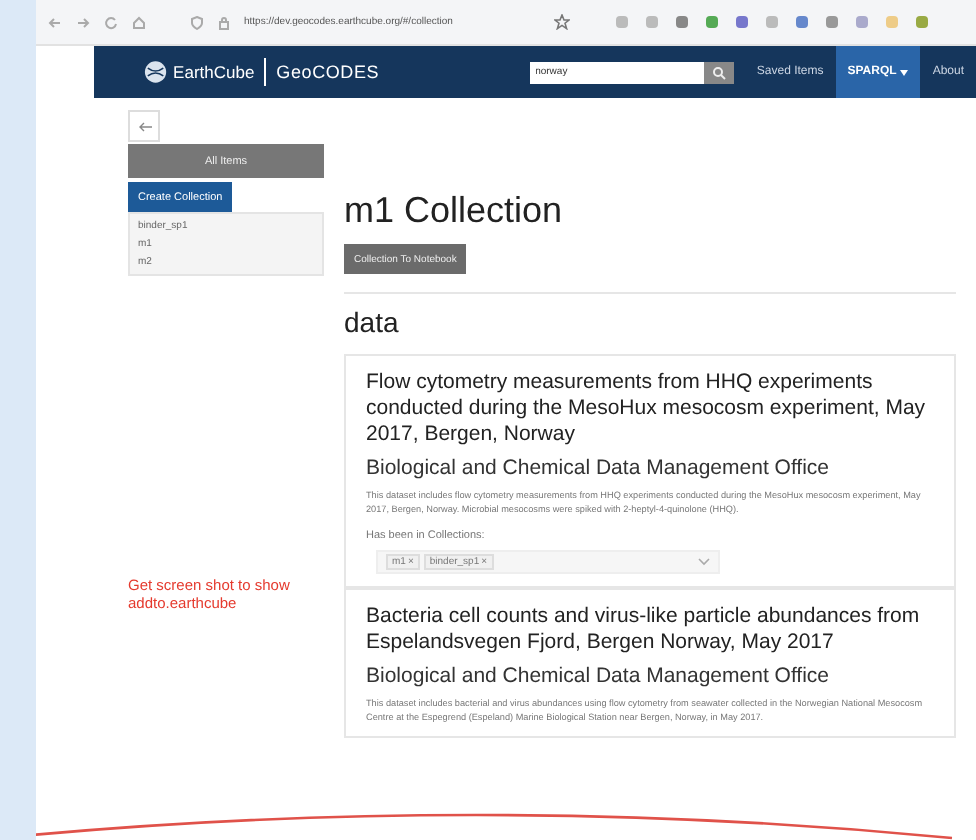 This screenshot has width=976, height=840. I want to click on reload-icon, so click(111, 22).